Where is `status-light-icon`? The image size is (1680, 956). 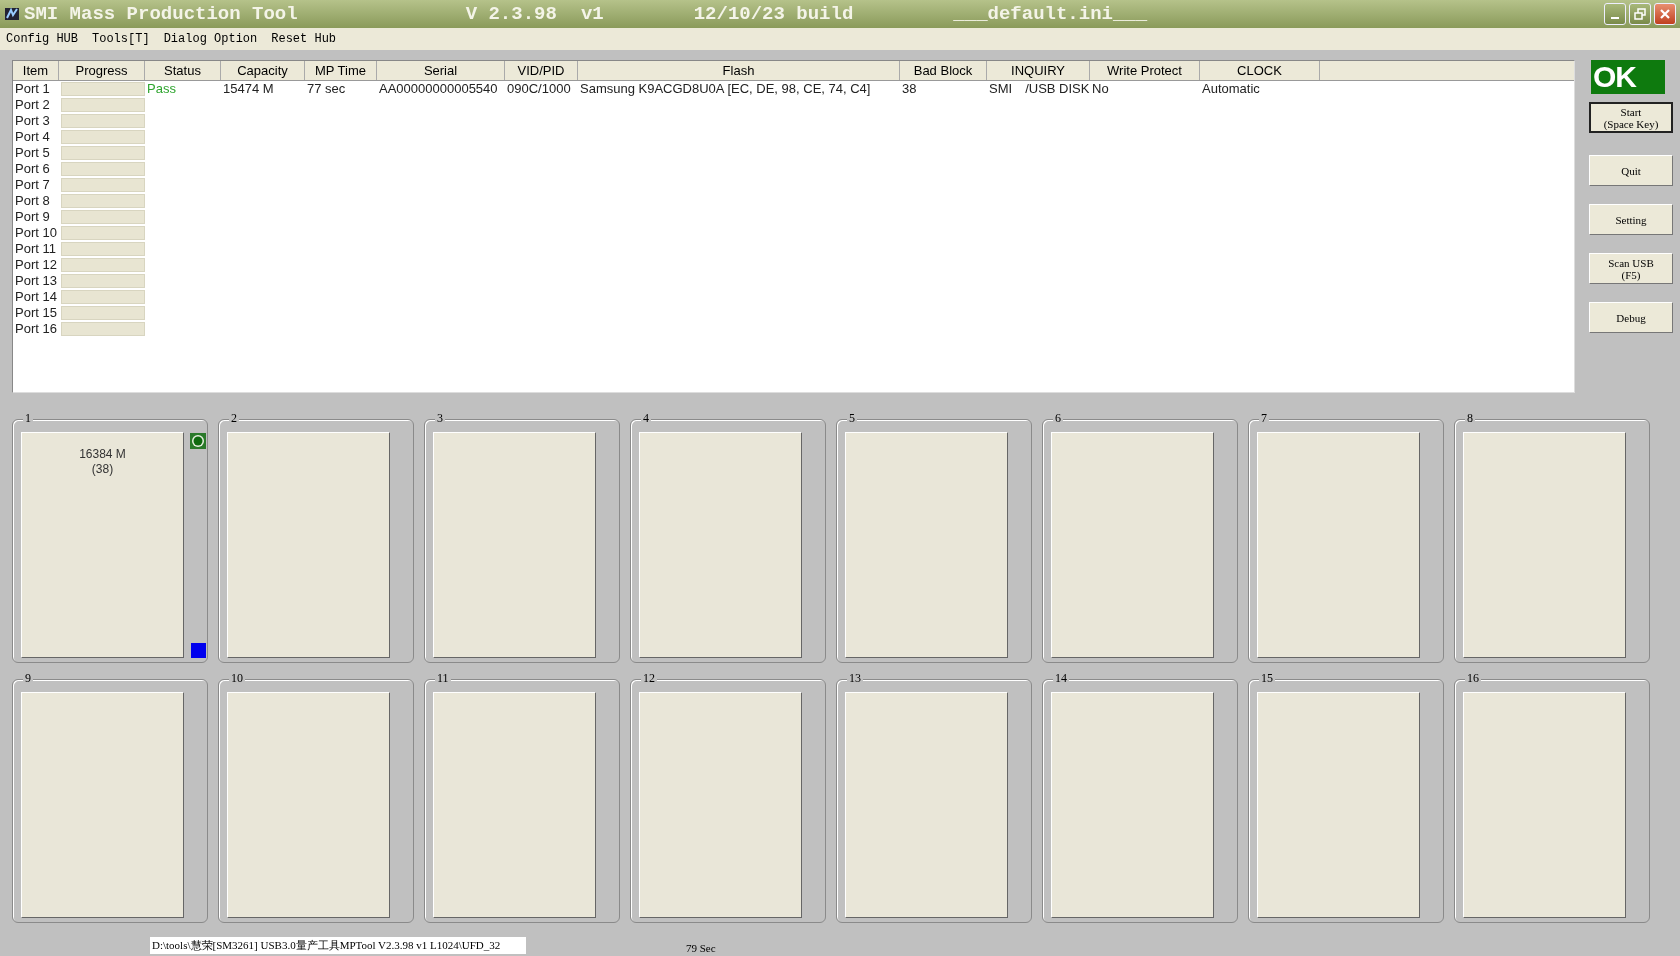
status-light-icon is located at coordinates (198, 441).